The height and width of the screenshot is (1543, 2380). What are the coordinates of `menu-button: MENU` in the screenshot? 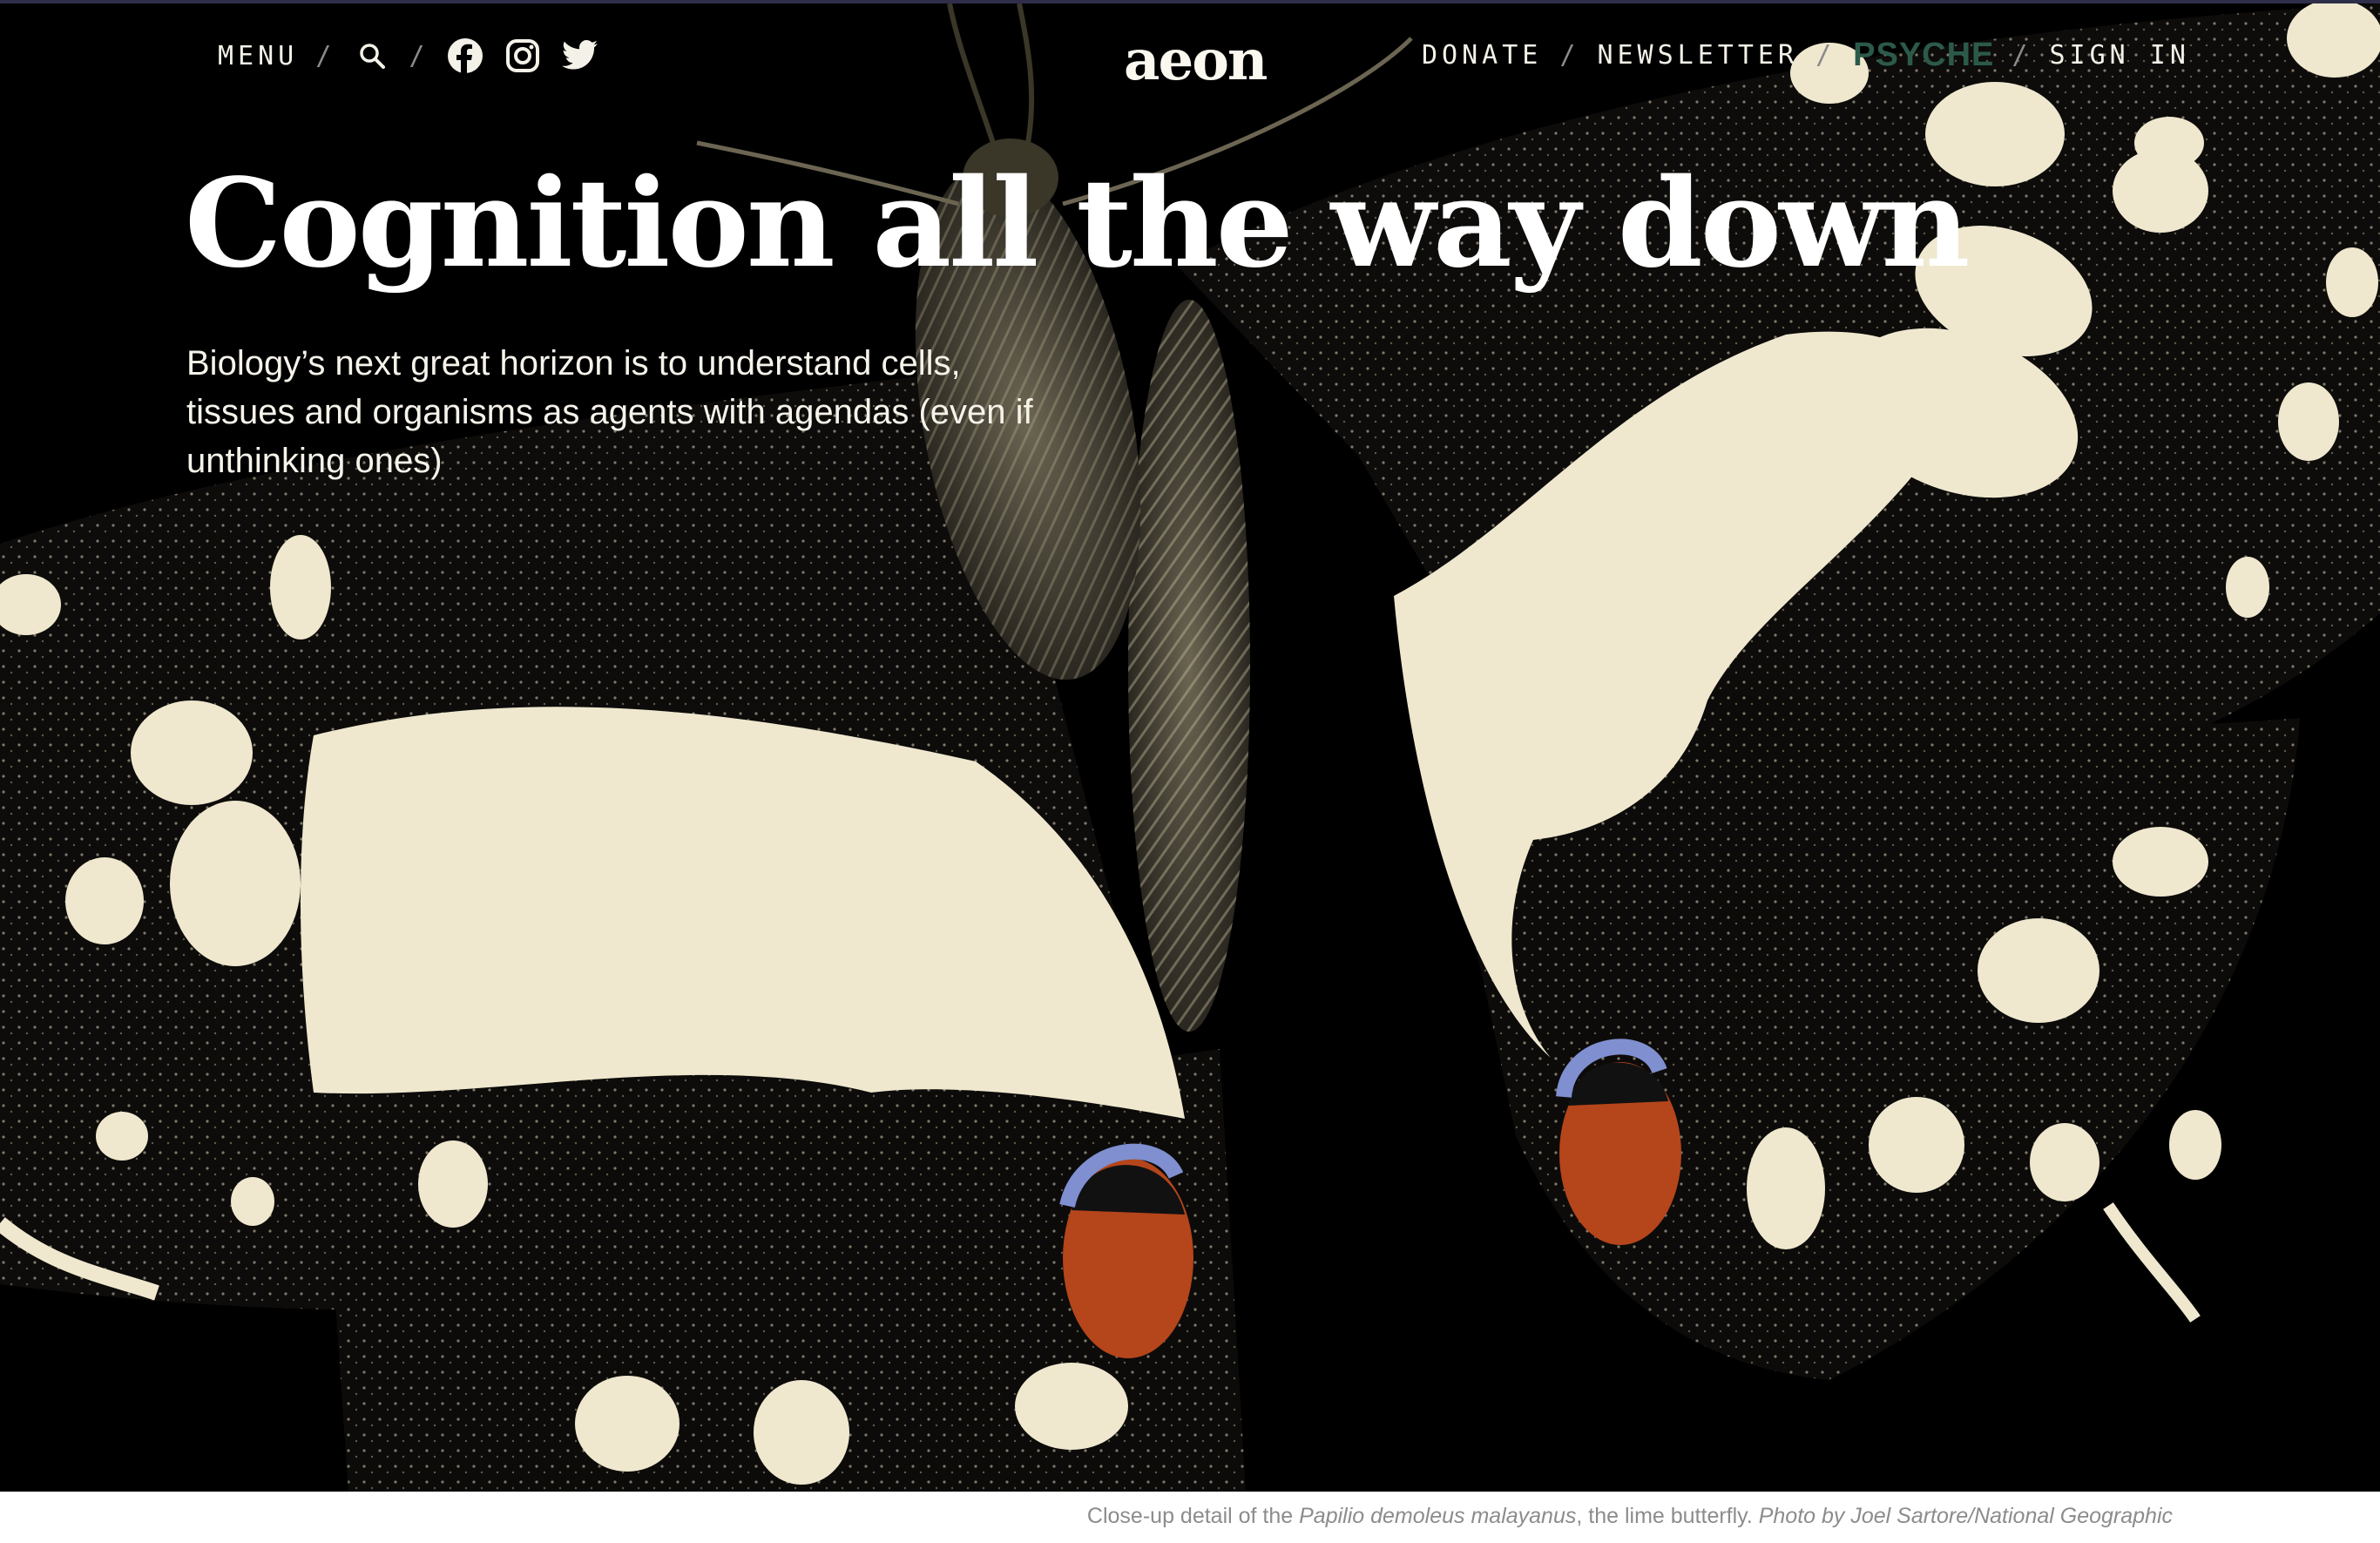 It's located at (258, 56).